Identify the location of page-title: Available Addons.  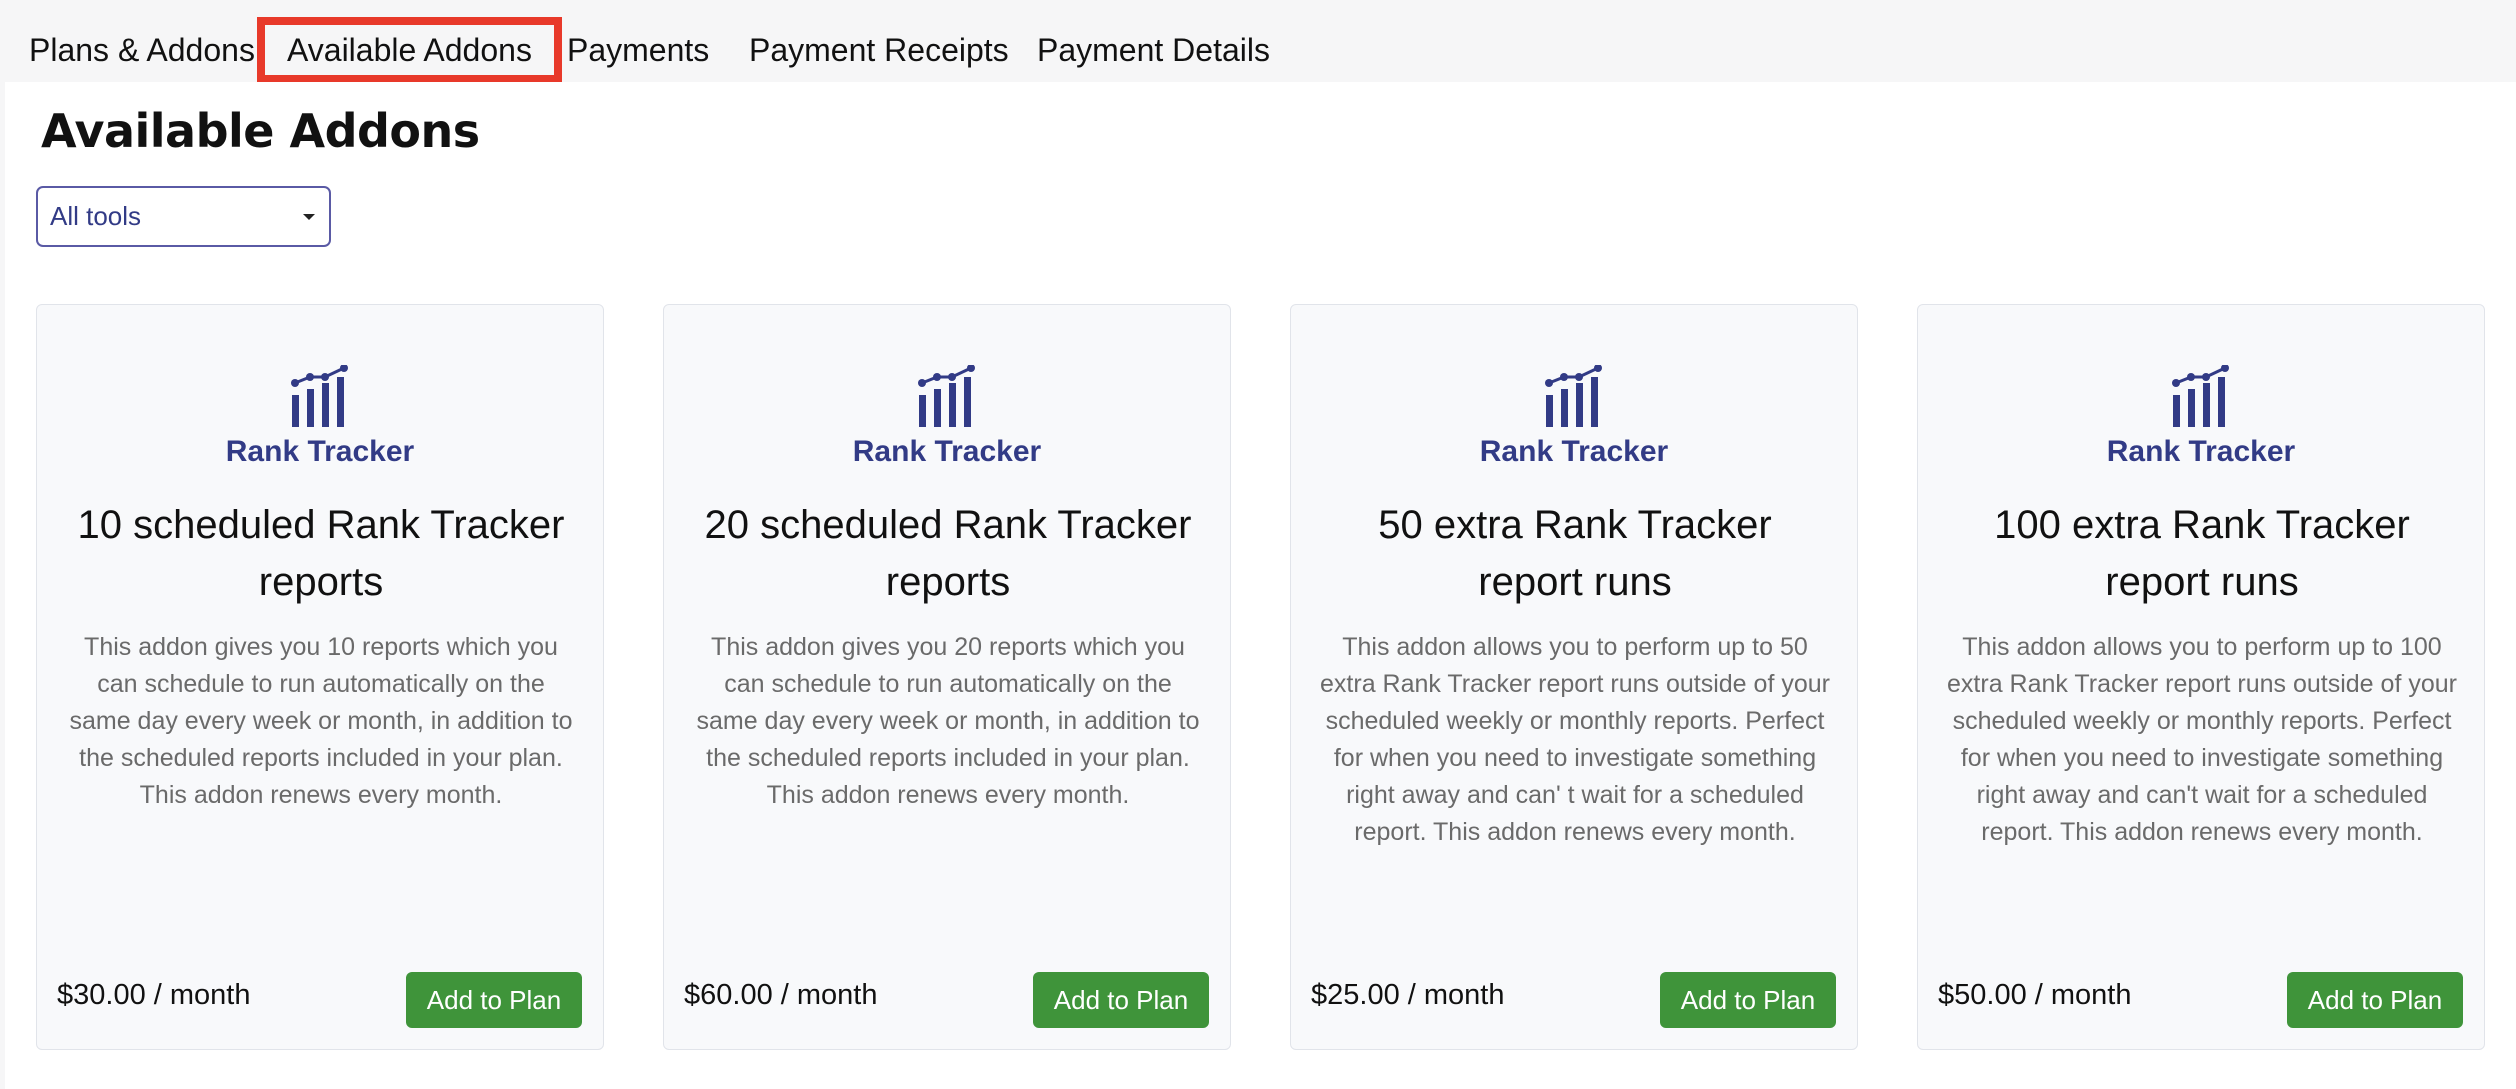
(260, 131).